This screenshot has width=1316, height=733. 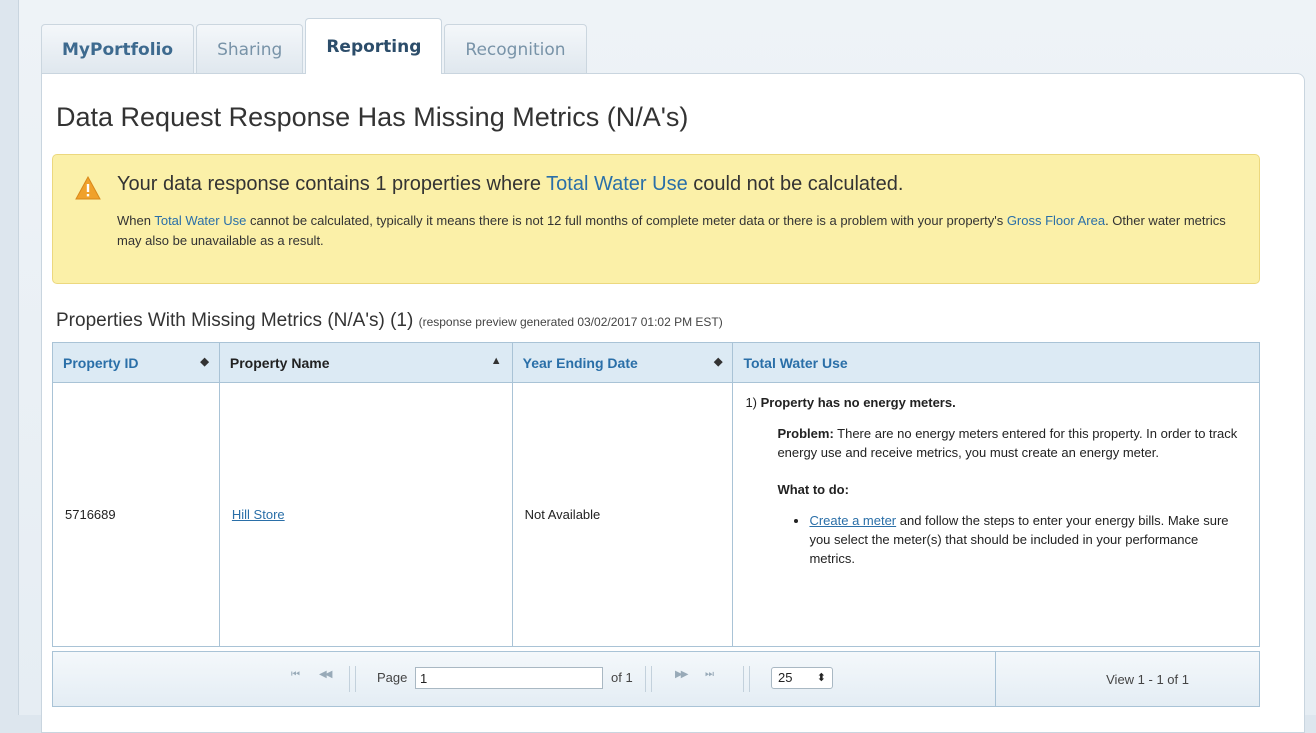 I want to click on total-water-use-body-link: Total Water Use, so click(x=200, y=220).